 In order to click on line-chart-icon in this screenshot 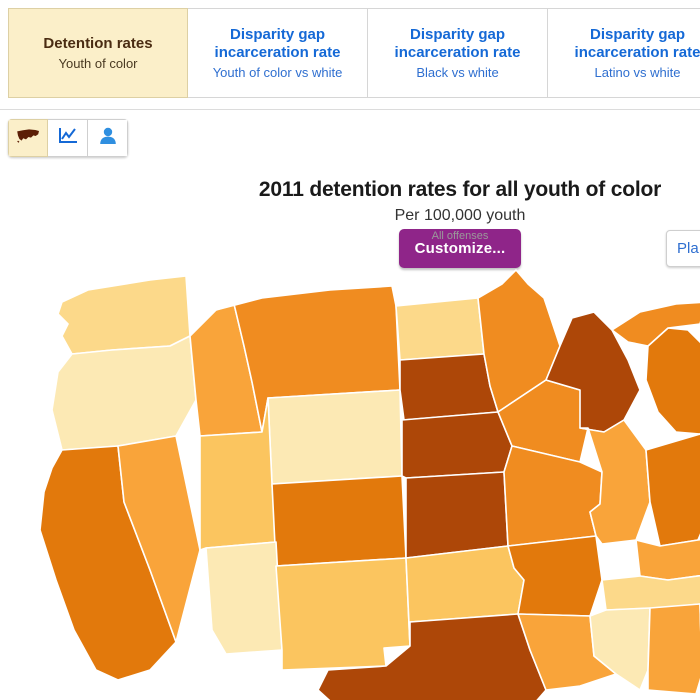, I will do `click(68, 138)`.